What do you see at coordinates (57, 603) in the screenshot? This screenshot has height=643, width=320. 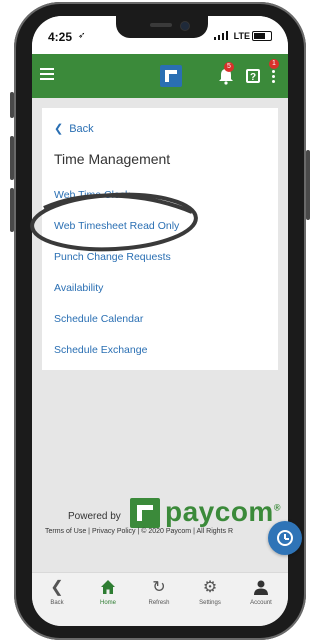 I see `tab-label: Back` at bounding box center [57, 603].